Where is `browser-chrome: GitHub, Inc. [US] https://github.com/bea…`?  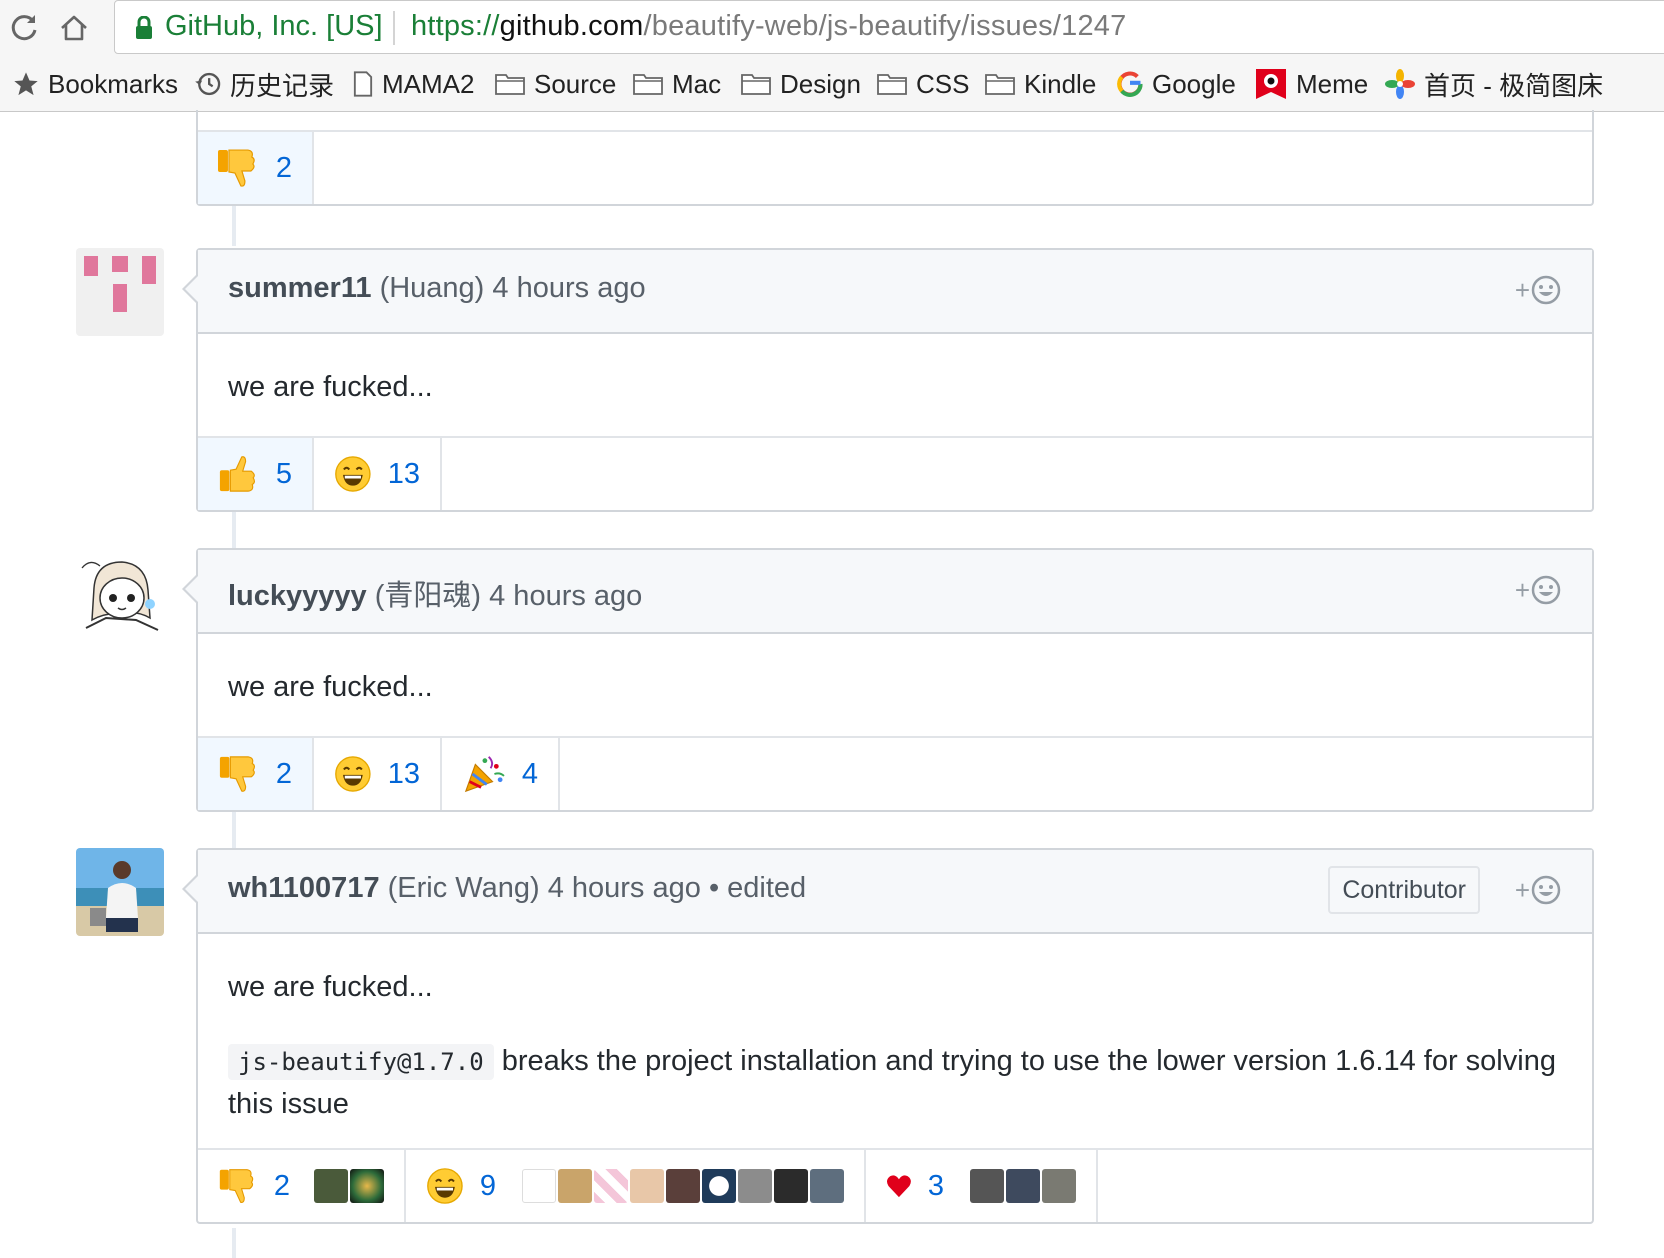 browser-chrome: GitHub, Inc. [US] https://github.com/bea… is located at coordinates (832, 56).